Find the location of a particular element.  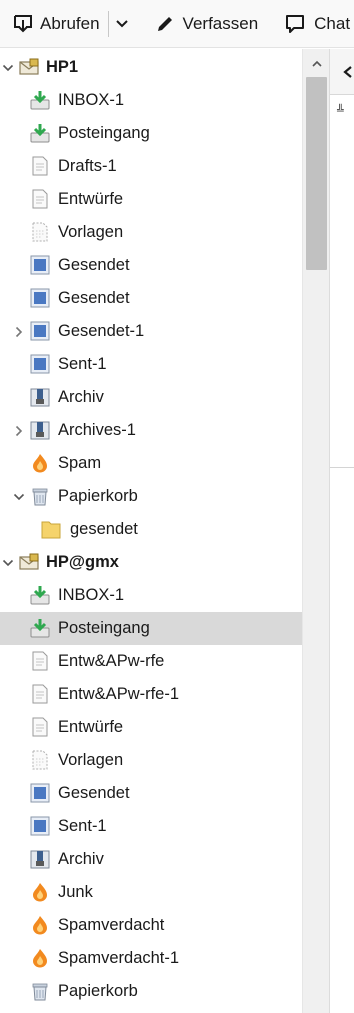

folder-label: Gesendet-1 is located at coordinates (101, 331).